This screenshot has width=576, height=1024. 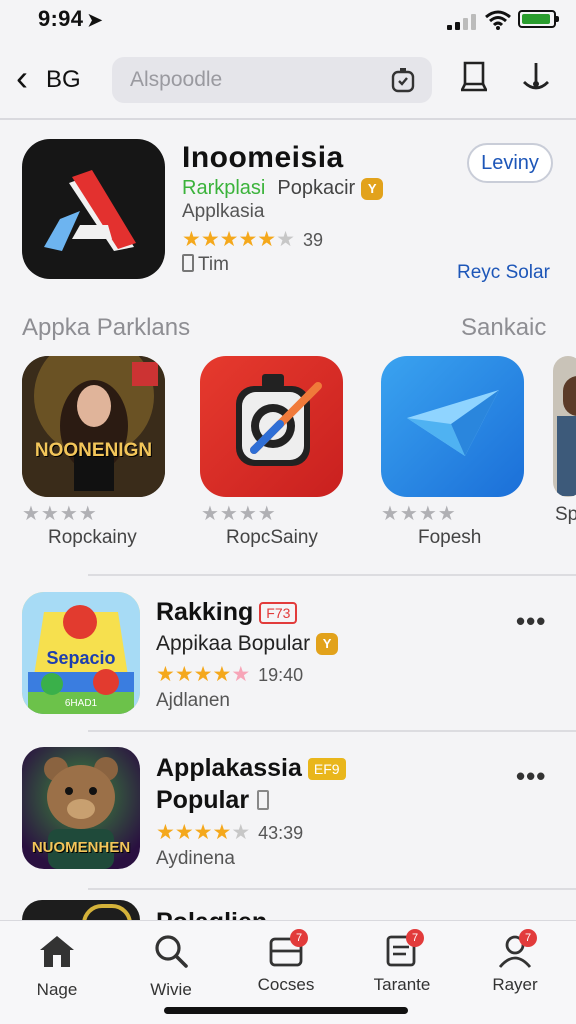 I want to click on list-app-icon-1: Sepacio 6HAD1, so click(x=81, y=653).